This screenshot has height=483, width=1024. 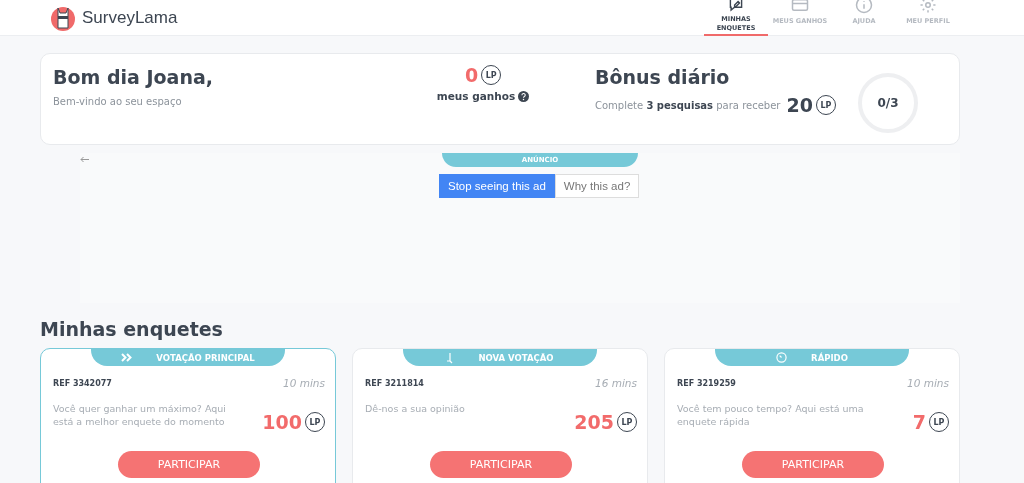 I want to click on logo-text: SurveyLama, so click(x=130, y=17).